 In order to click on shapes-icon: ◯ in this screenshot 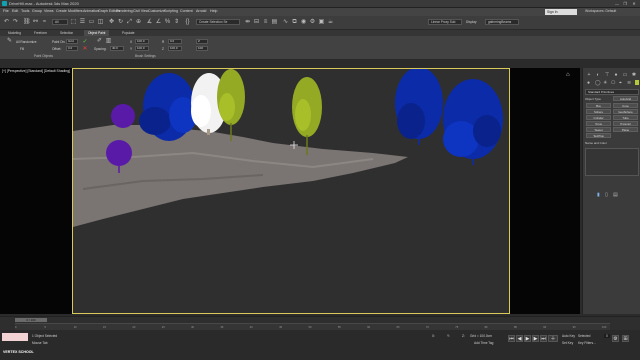, I will do `click(598, 83)`.